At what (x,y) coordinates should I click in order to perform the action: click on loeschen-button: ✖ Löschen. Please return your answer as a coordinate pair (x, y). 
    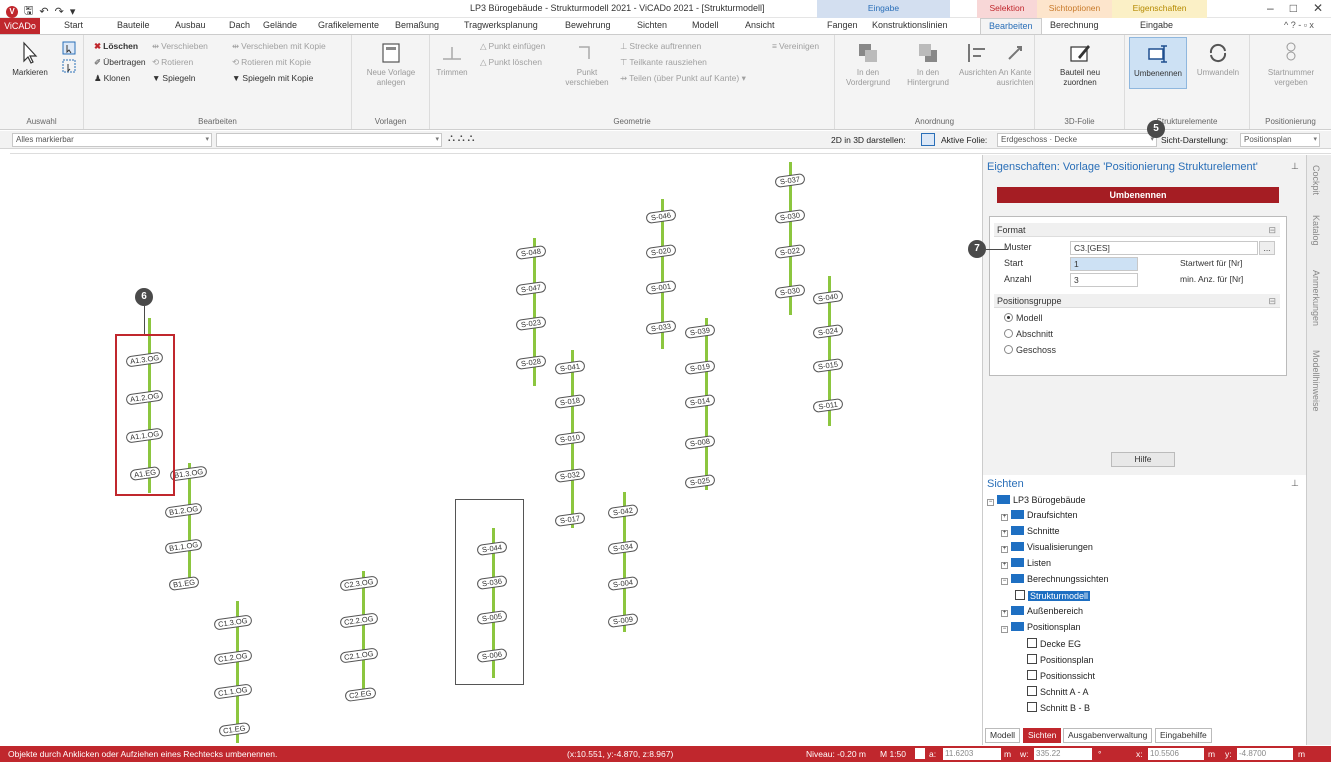
    Looking at the image, I should click on (116, 46).